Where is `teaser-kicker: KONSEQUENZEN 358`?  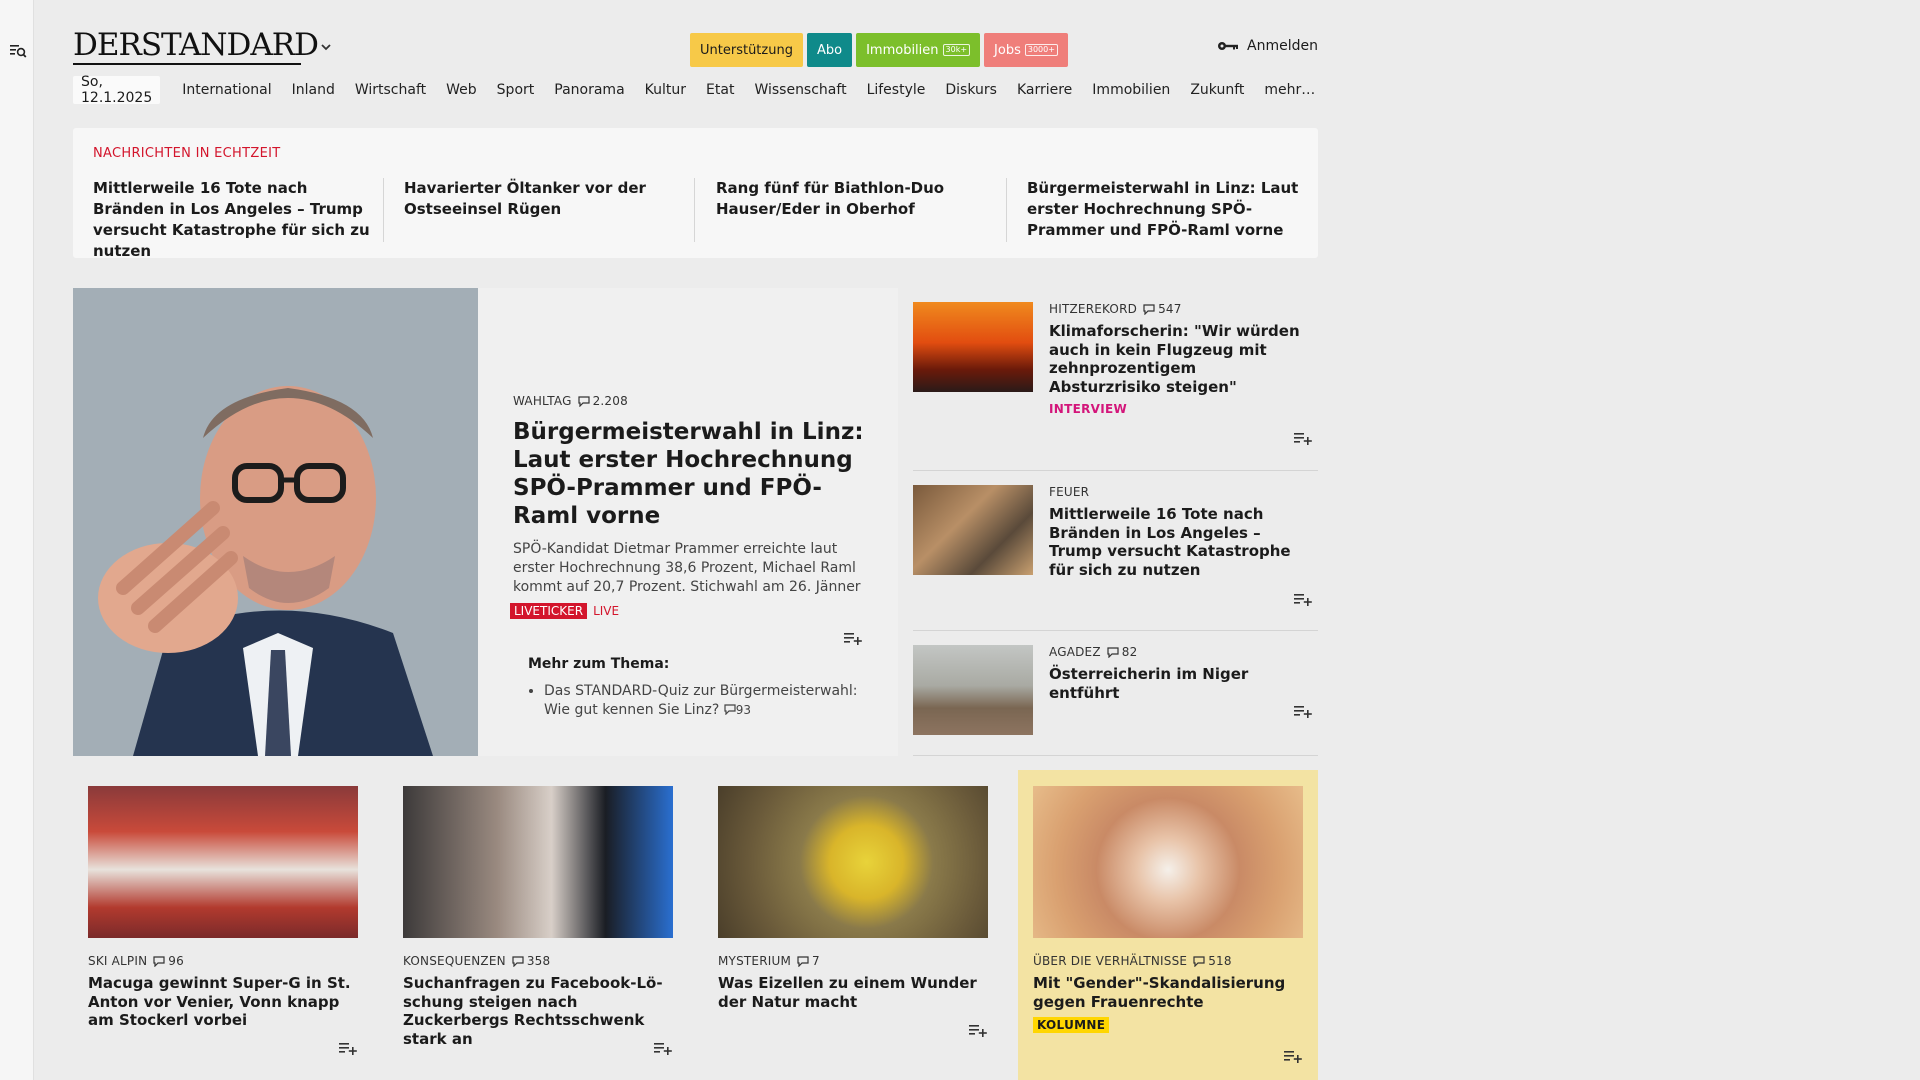 teaser-kicker: KONSEQUENZEN 358 is located at coordinates (538, 961).